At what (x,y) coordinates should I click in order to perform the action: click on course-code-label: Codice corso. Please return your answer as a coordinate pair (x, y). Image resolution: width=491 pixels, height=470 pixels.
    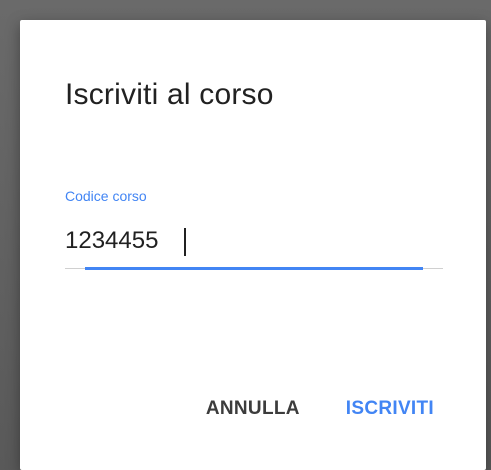
    Looking at the image, I should click on (106, 196).